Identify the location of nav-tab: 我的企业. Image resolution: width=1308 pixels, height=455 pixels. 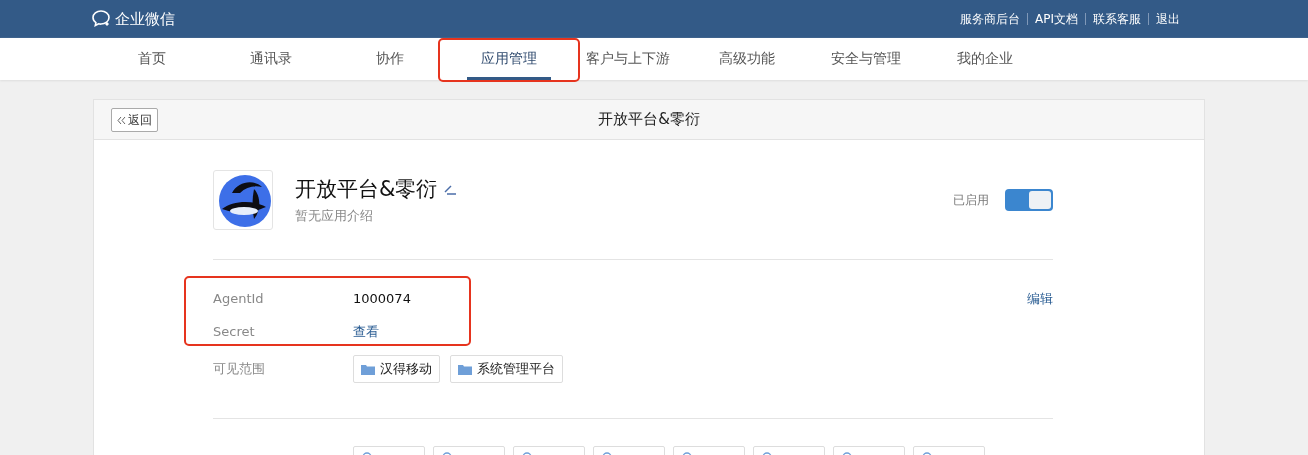
(985, 59).